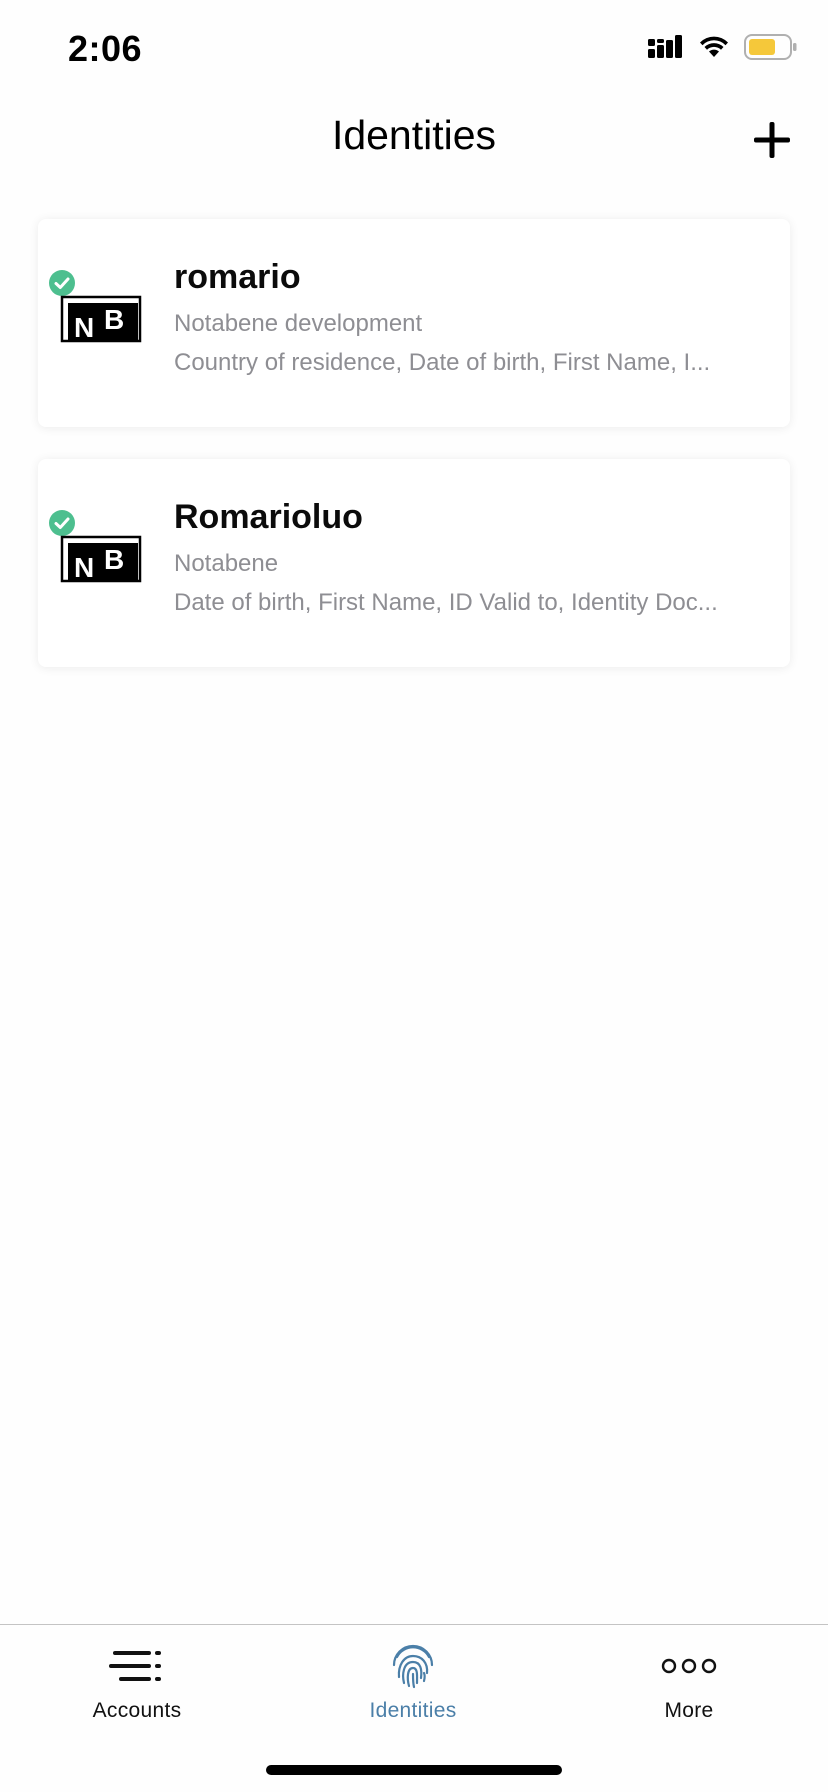  I want to click on wifi-icon, so click(714, 46).